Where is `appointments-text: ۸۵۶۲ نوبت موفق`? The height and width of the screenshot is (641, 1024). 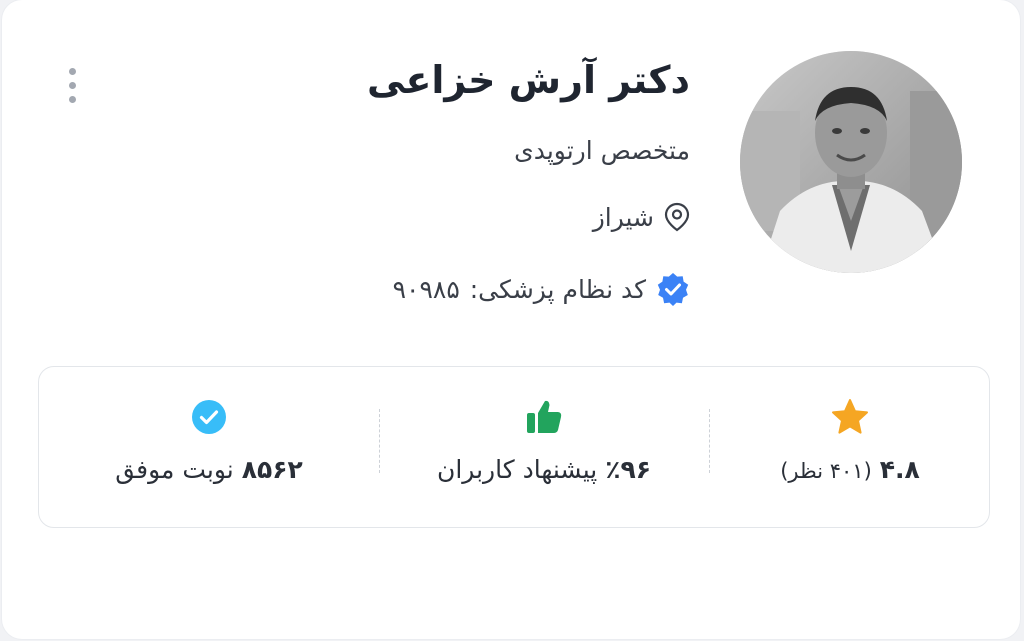
appointments-text: ۸۵۶۲ نوبت موفق is located at coordinates (209, 469).